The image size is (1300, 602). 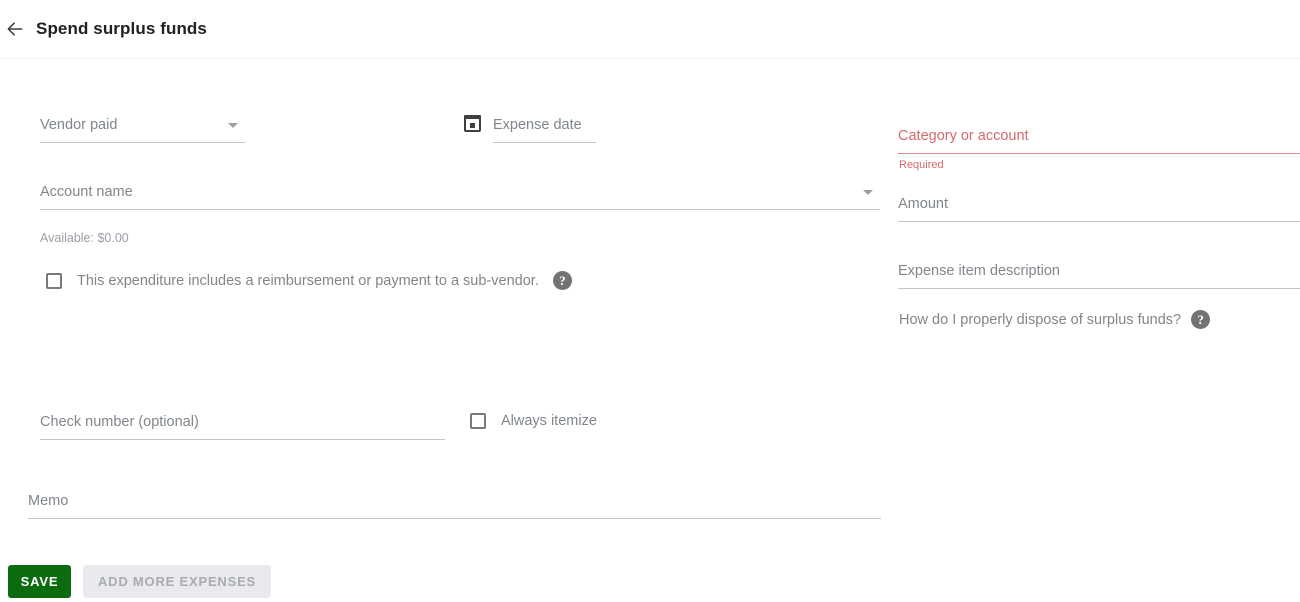 I want to click on expense-item-description-field: Expense item description, so click(x=1099, y=275).